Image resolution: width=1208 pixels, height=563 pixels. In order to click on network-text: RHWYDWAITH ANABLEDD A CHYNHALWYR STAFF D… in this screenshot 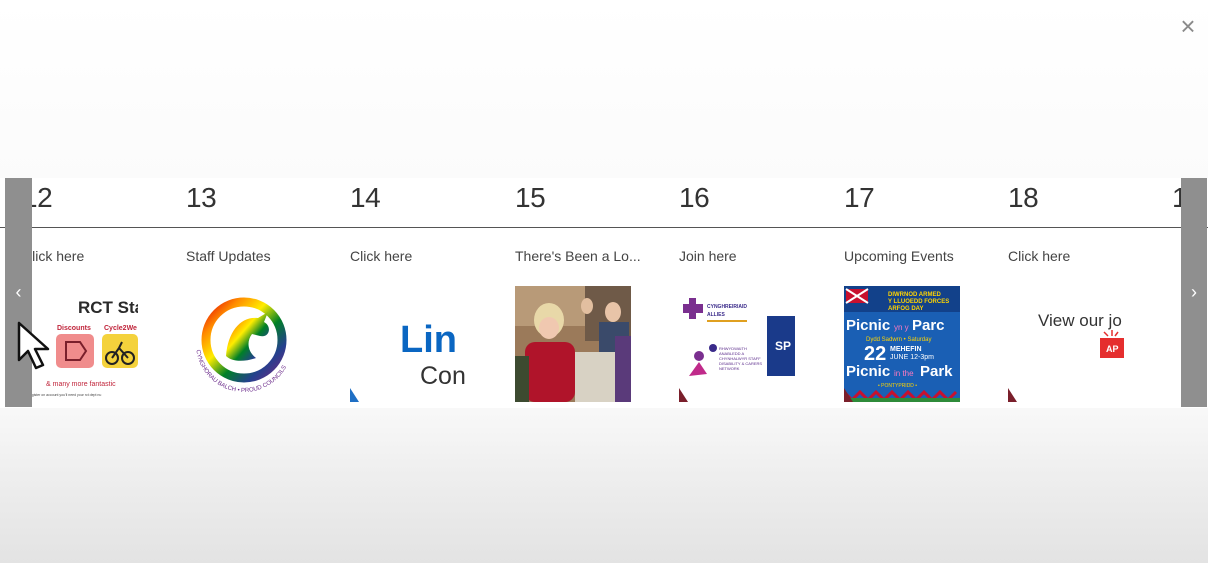, I will do `click(741, 358)`.